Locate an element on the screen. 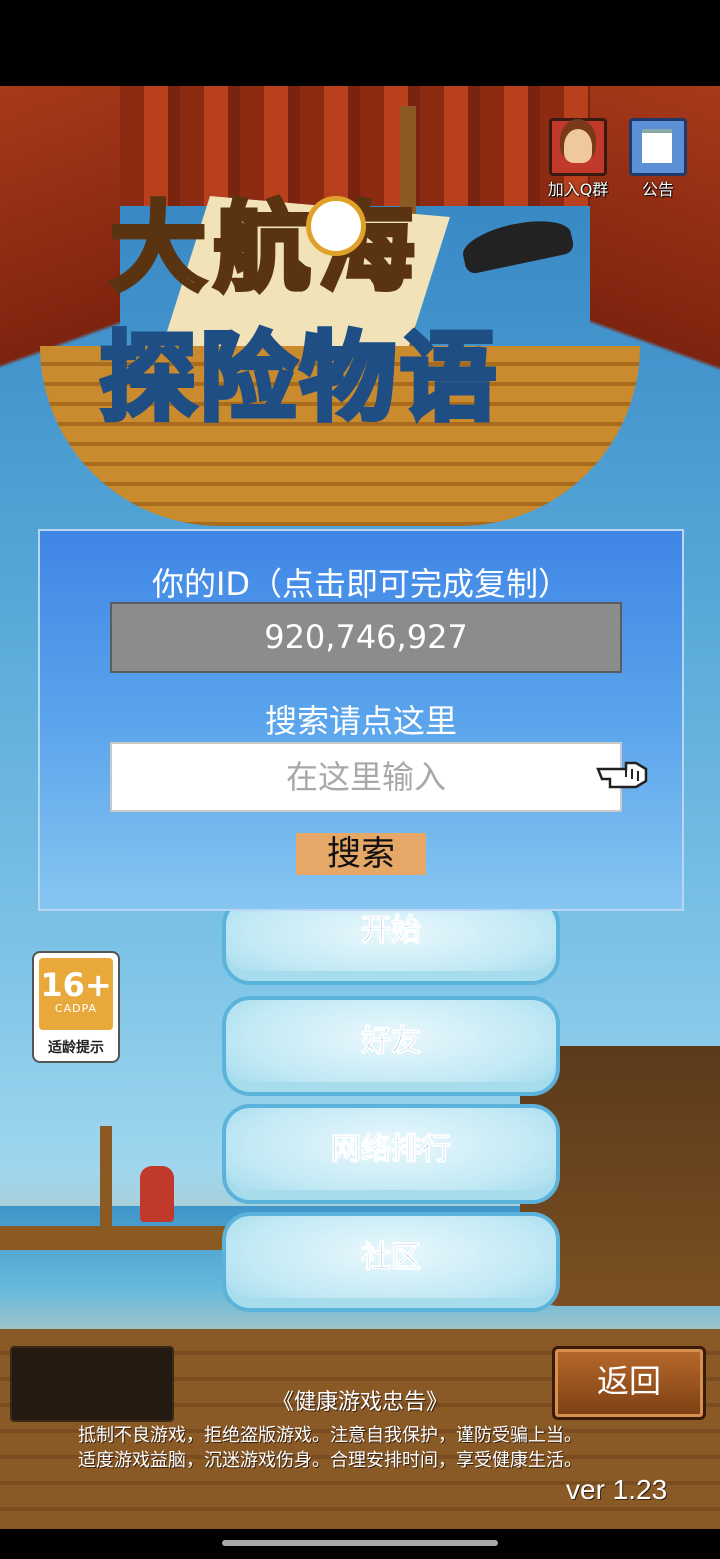 The width and height of the screenshot is (720, 1559). join-qq-group-label: 加入Q群 is located at coordinates (578, 189).